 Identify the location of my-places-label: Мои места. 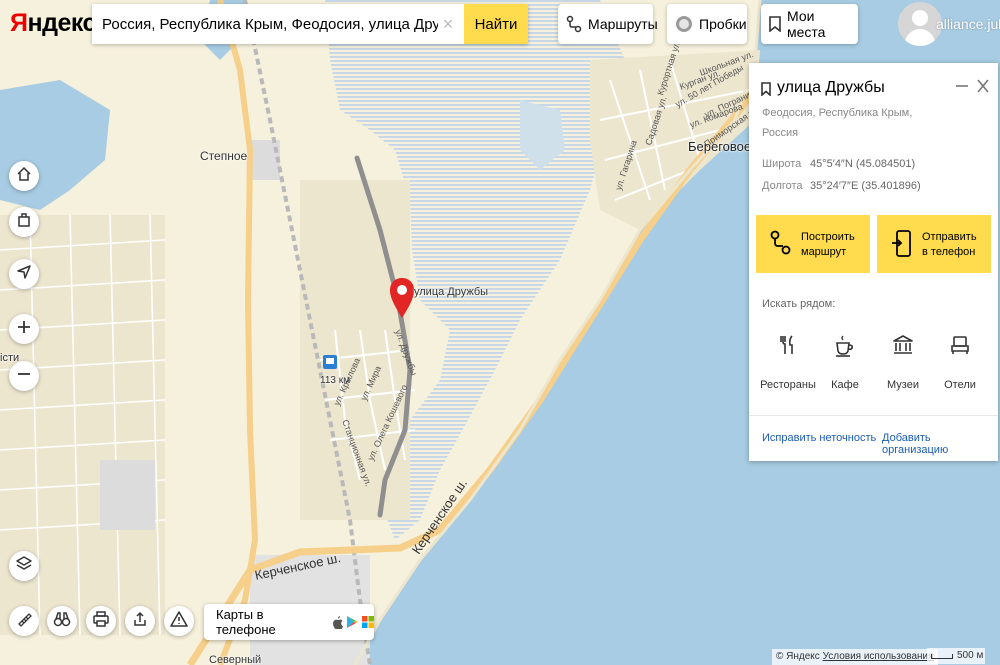
(806, 24).